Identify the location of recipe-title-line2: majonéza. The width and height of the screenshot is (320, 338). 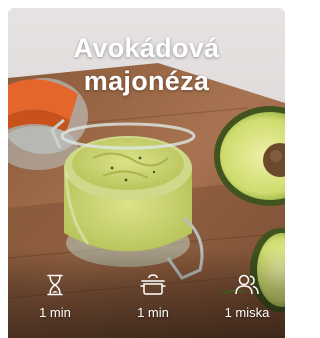
(146, 81).